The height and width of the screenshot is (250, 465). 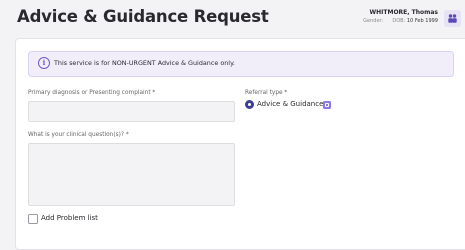 I want to click on page-title: Advice & Guidance Request, so click(x=143, y=16).